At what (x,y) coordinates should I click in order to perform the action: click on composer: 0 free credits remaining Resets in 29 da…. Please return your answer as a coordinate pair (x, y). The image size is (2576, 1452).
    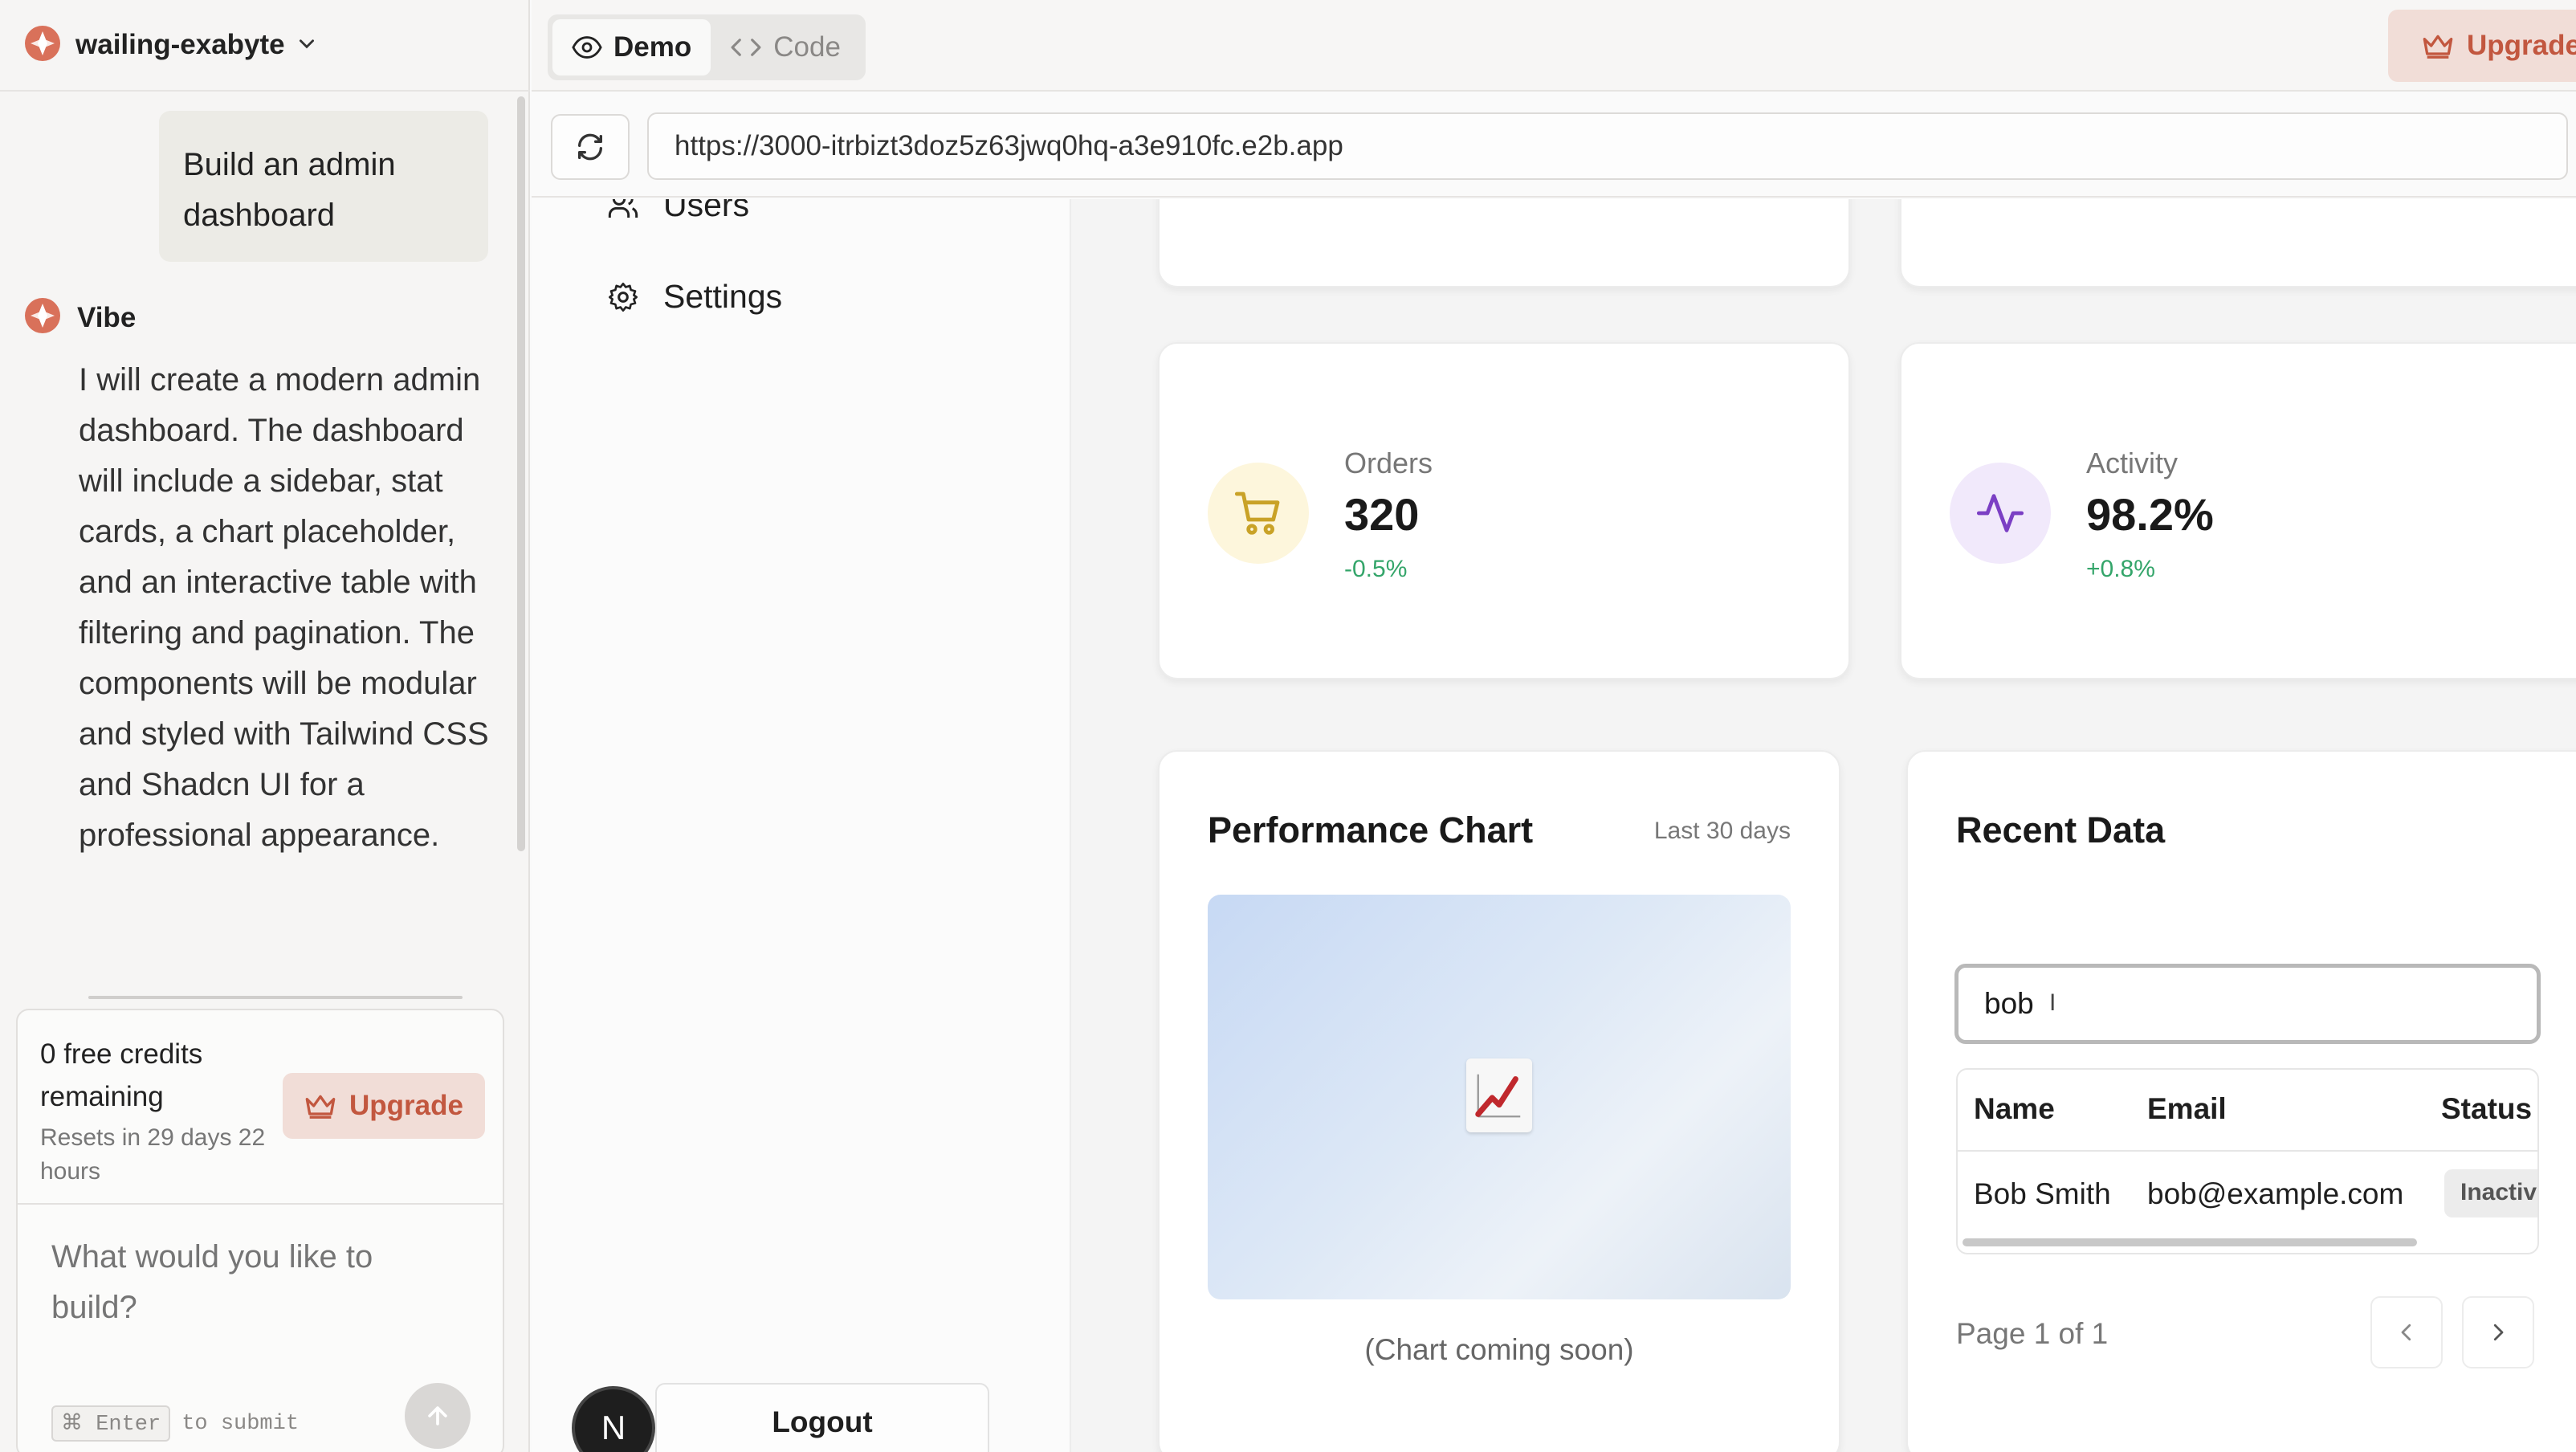
    Looking at the image, I should click on (260, 1230).